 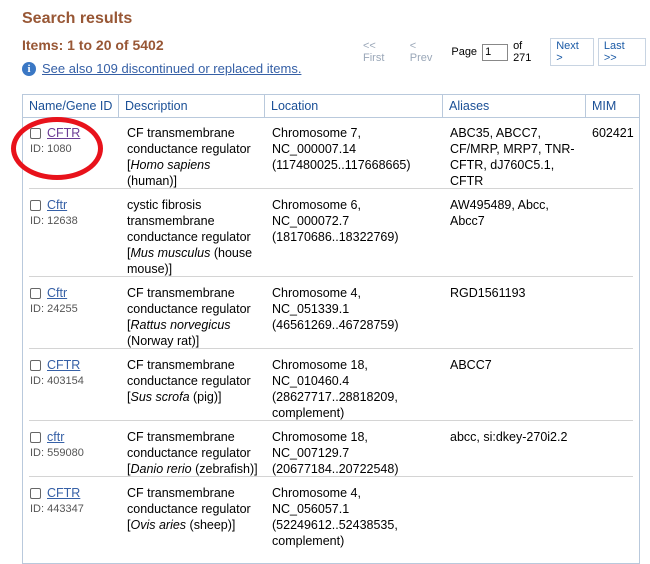 I want to click on gene-name-link: cftr, so click(x=55, y=437).